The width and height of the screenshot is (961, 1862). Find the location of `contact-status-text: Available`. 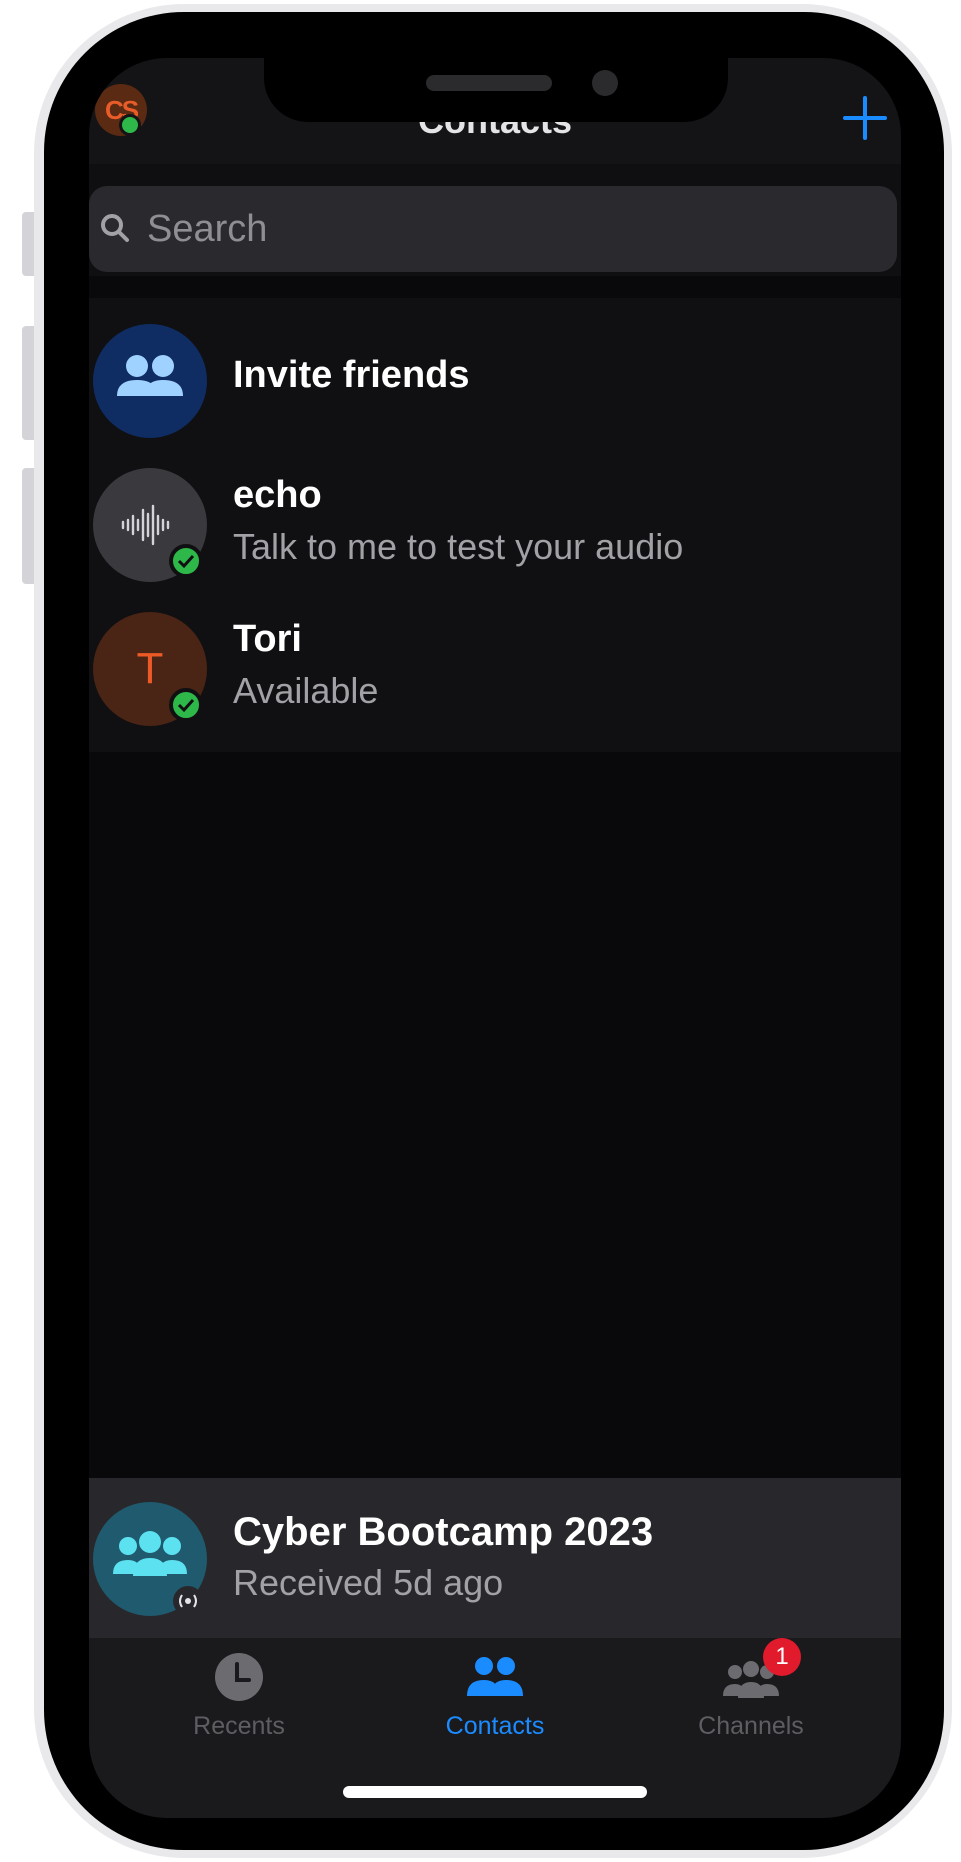

contact-status-text: Available is located at coordinates (306, 690).